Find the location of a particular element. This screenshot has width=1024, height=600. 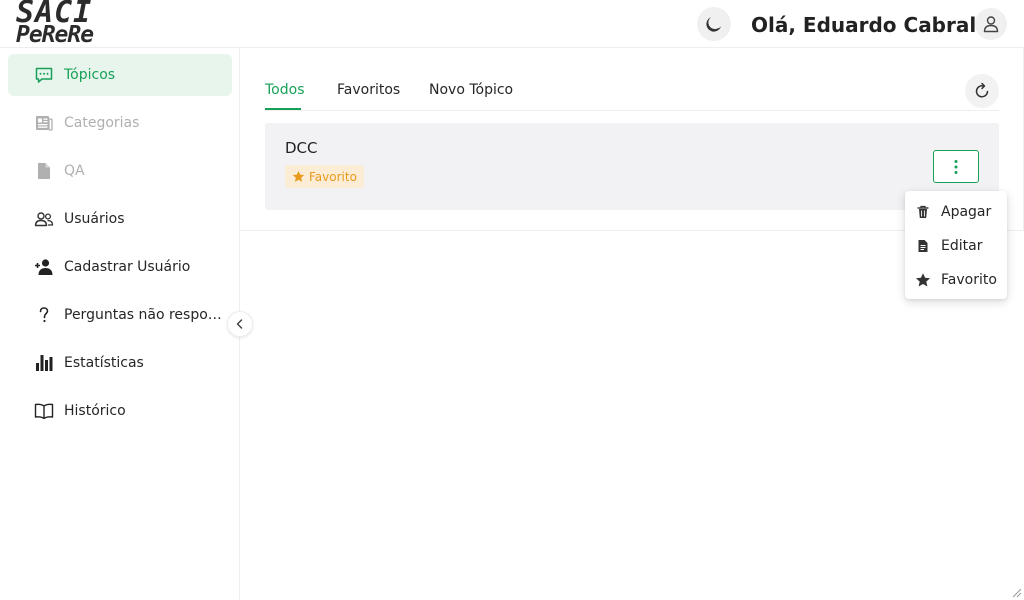

tab-novo-topico: Novo Tópico is located at coordinates (471, 90).